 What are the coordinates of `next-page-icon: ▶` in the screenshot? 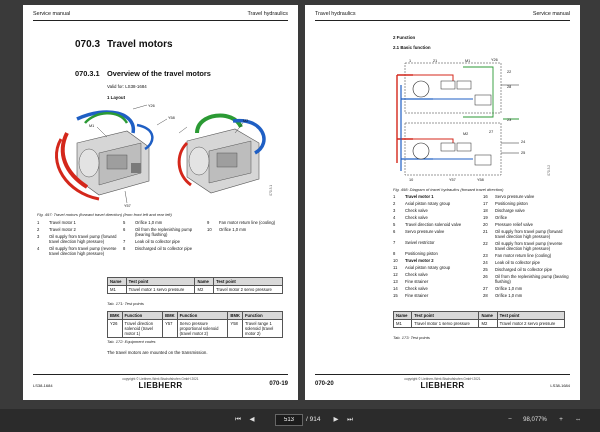 It's located at (336, 420).